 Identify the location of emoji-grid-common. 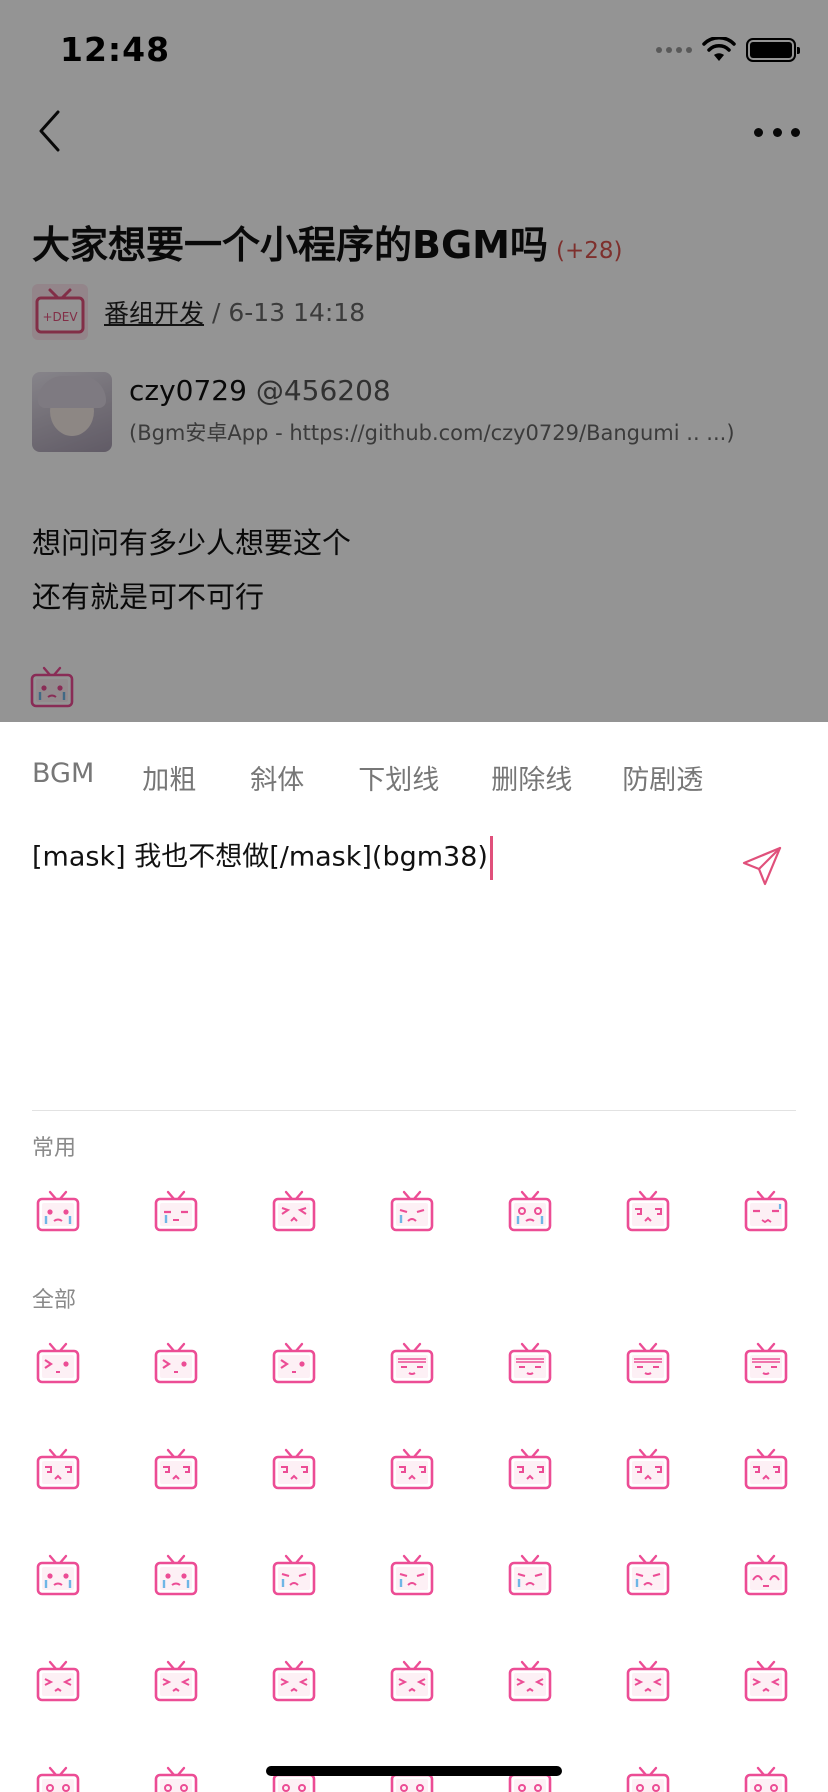
(416, 1212).